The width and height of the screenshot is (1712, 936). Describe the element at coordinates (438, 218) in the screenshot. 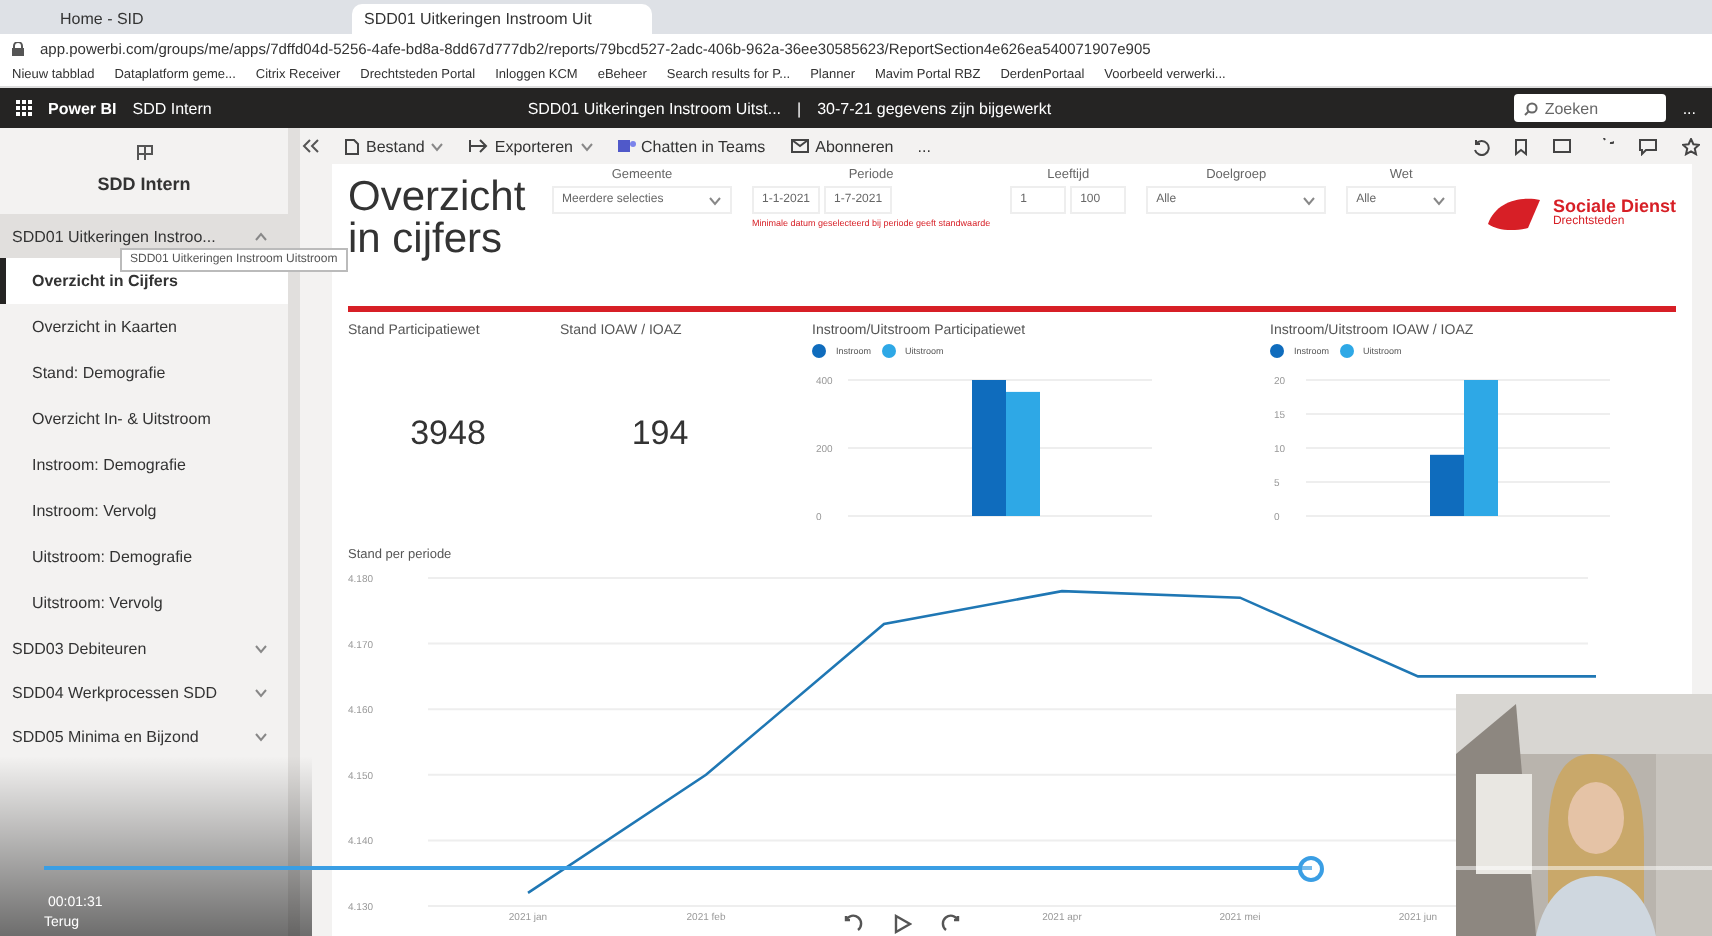

I see `report-heading: Overzicht in cijfers` at that location.